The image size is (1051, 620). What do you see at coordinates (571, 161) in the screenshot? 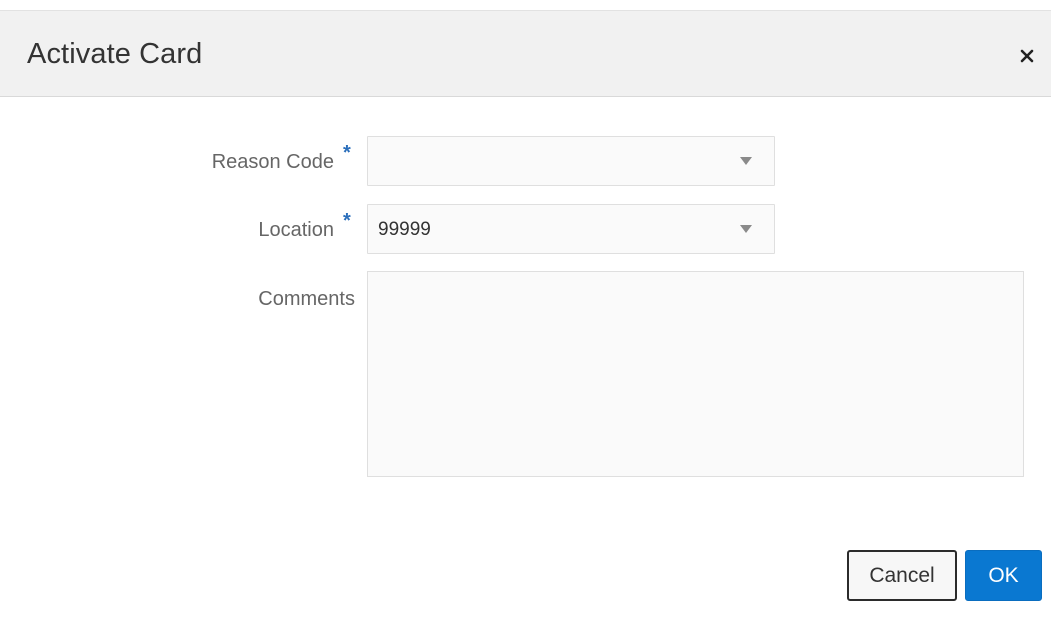
I see `reason-code-select` at bounding box center [571, 161].